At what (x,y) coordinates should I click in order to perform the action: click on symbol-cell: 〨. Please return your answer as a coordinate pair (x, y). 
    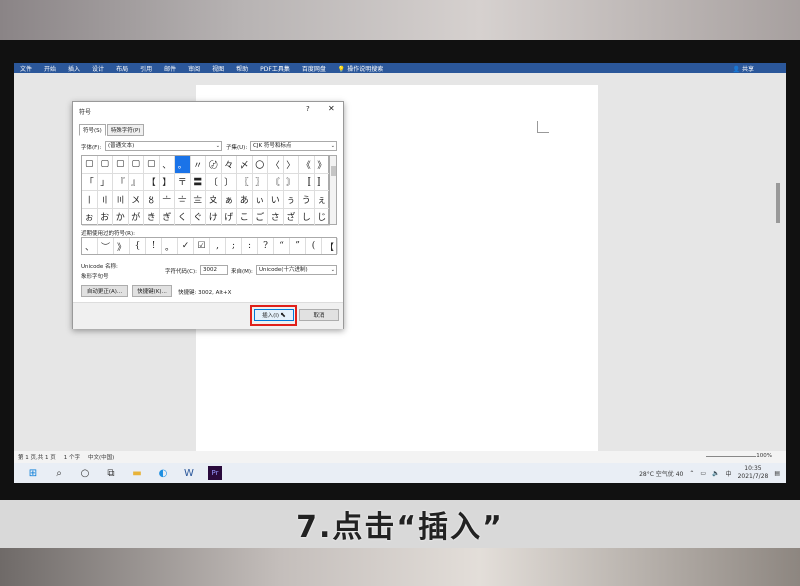
    Looking at the image, I should click on (198, 200).